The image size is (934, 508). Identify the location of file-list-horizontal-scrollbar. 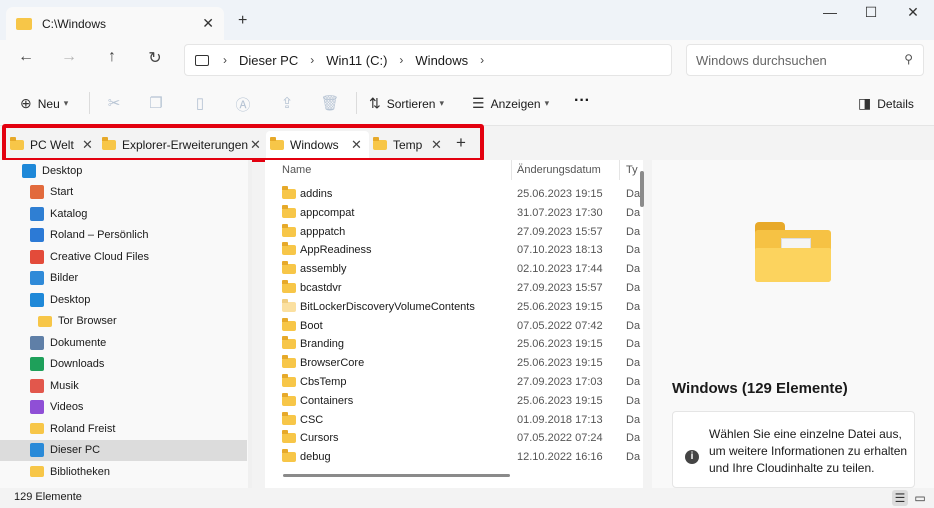
(396, 475).